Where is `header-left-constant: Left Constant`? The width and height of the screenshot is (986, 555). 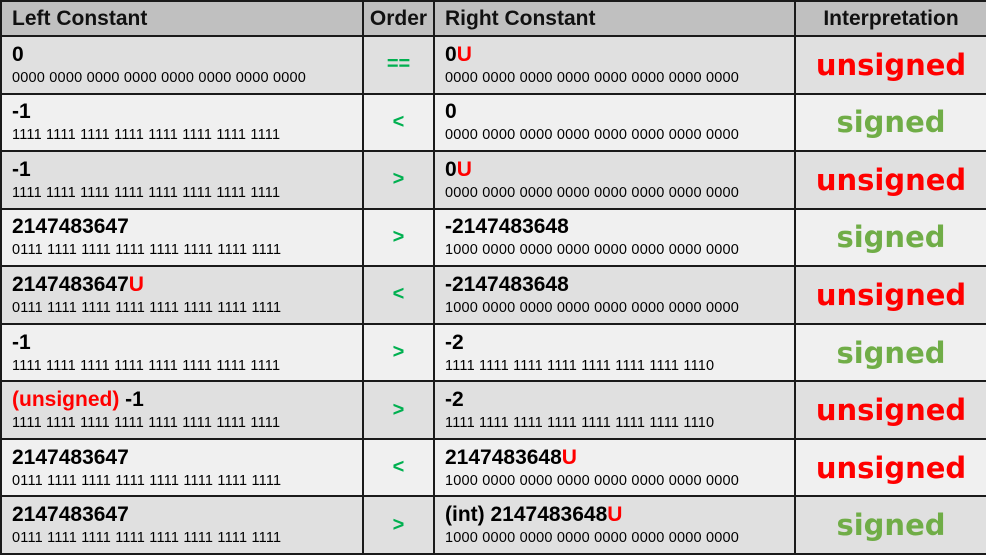
header-left-constant: Left Constant is located at coordinates (182, 18).